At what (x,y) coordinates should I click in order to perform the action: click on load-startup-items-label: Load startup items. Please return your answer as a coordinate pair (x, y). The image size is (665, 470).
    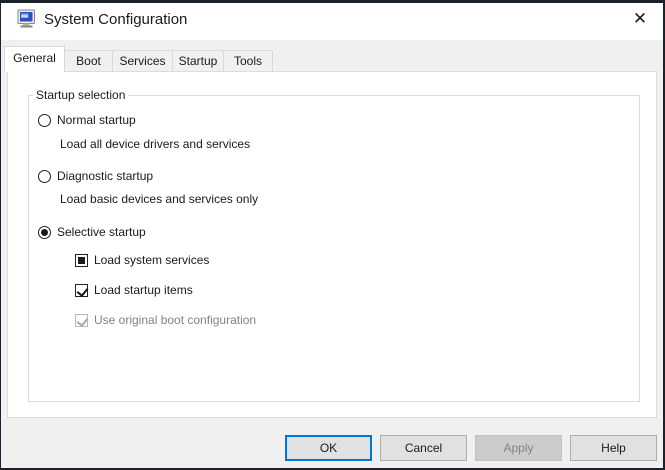
    Looking at the image, I should click on (143, 290).